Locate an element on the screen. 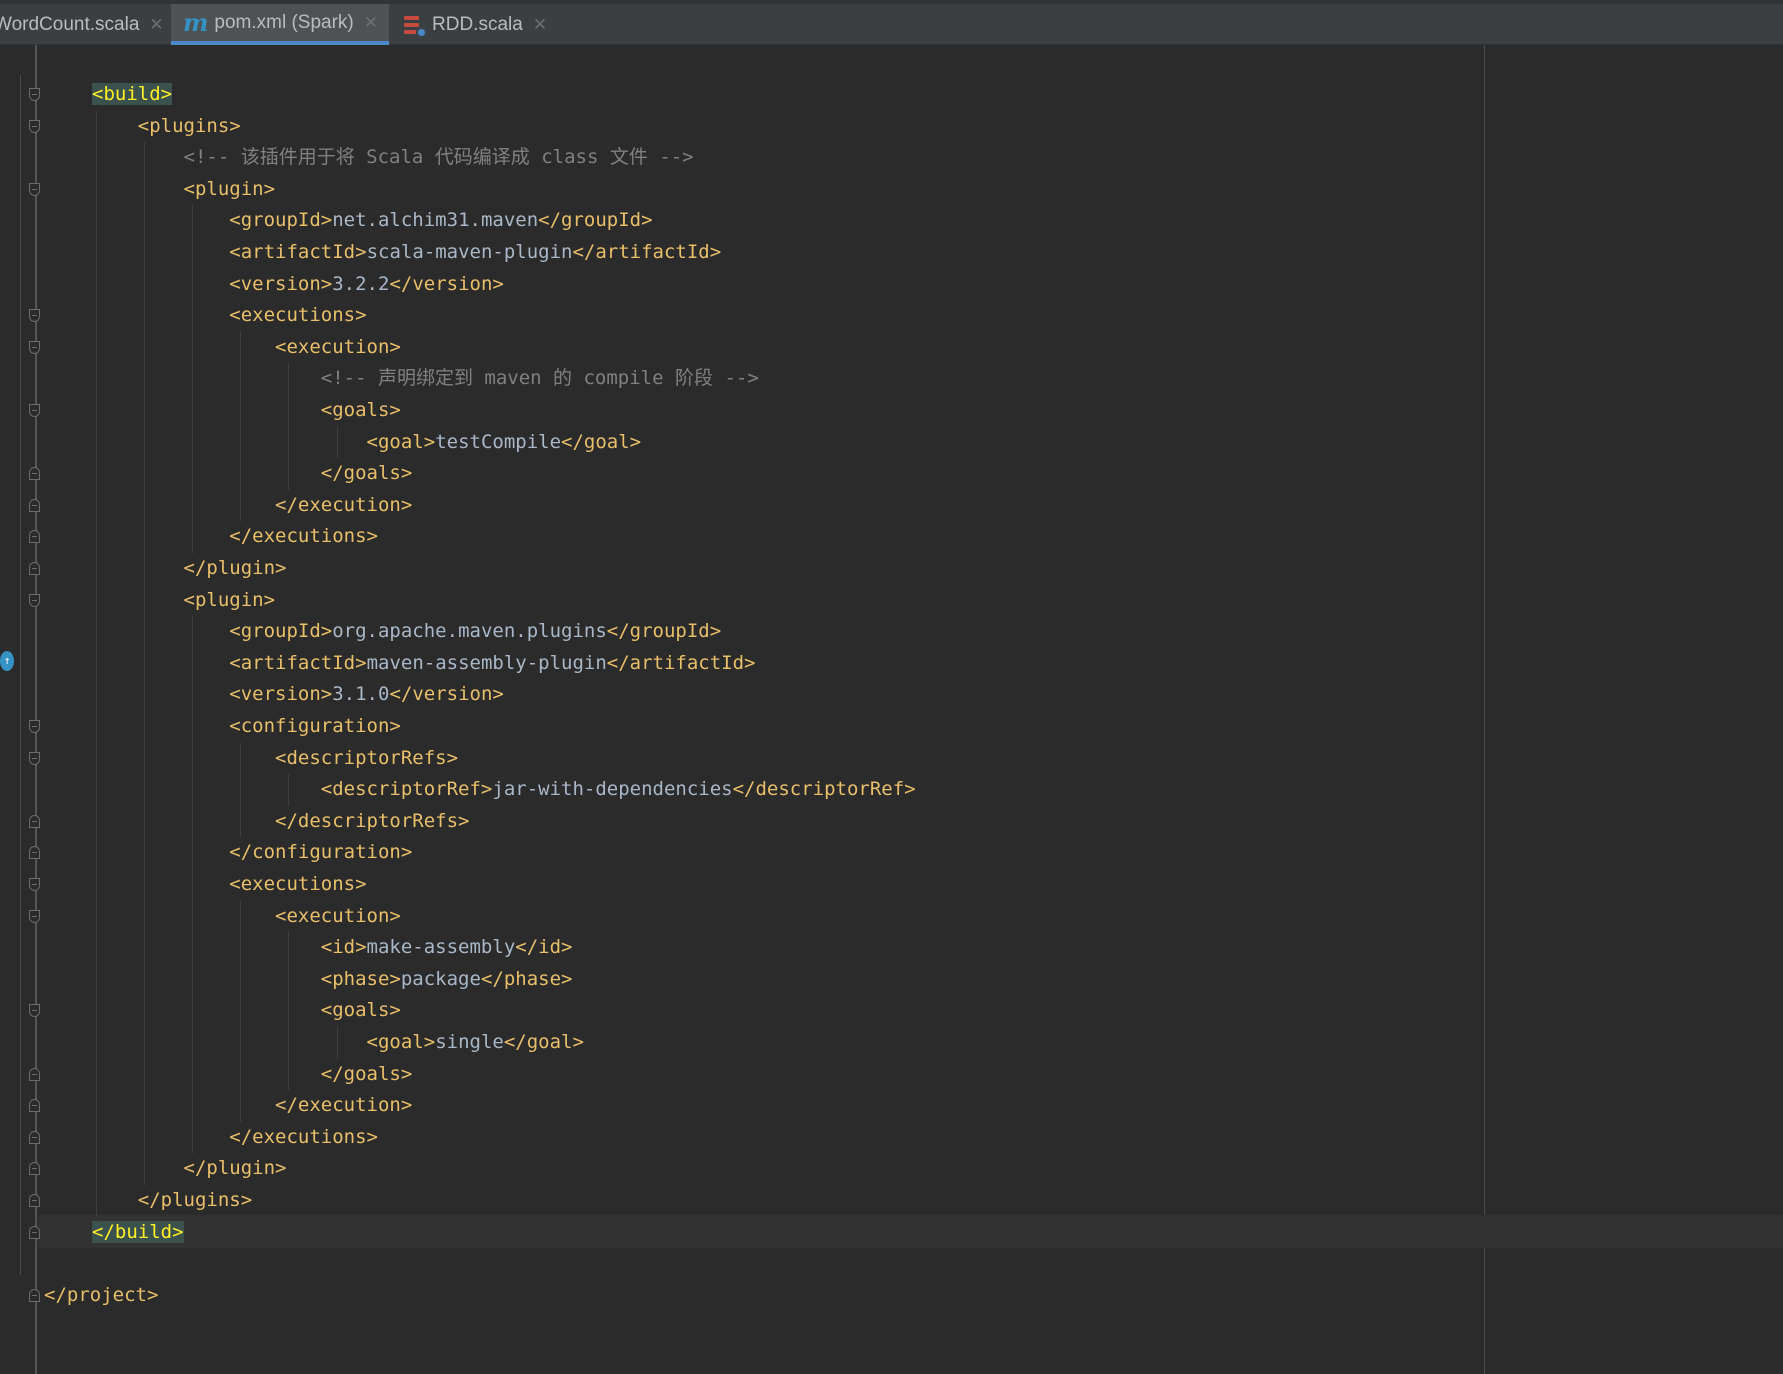 Image resolution: width=1783 pixels, height=1374 pixels. gutter-divider is located at coordinates (20, 675).